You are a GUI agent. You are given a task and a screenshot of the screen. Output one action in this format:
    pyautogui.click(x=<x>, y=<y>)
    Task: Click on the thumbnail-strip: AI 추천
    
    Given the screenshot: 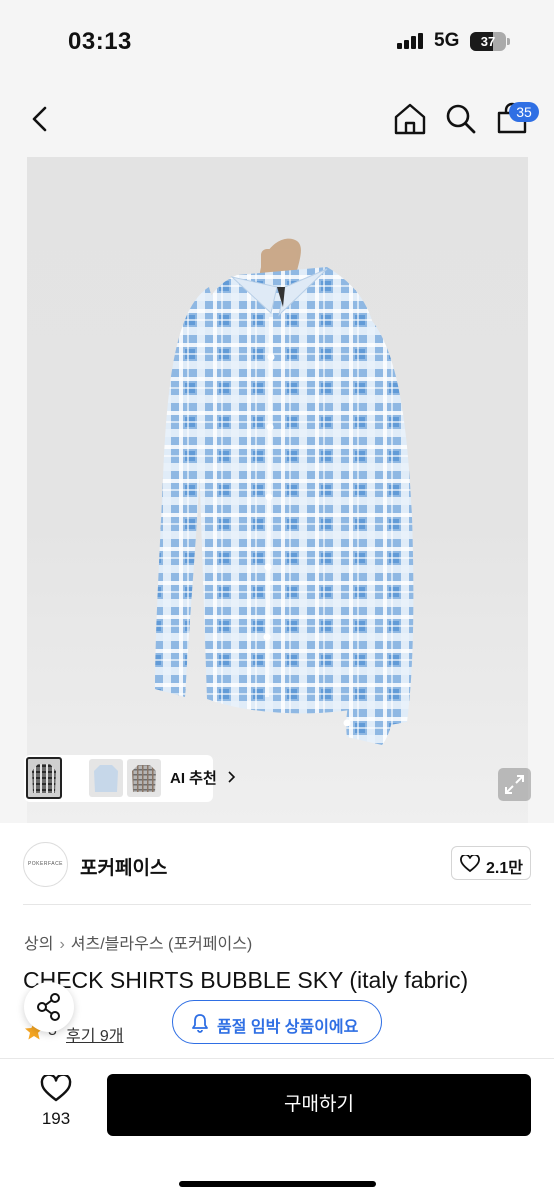 What is the action you would take?
    pyautogui.click(x=130, y=778)
    